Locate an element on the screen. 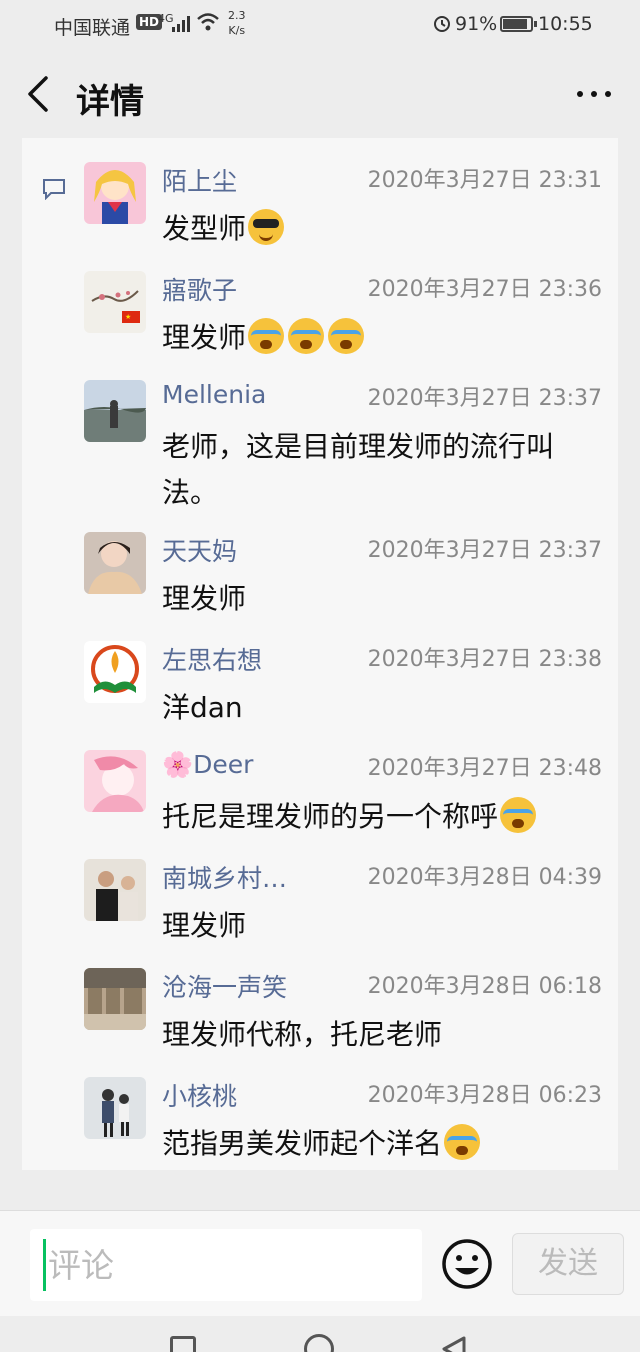 The height and width of the screenshot is (1352, 640). comment-time: 2020年3月27日 23:36 is located at coordinates (484, 289).